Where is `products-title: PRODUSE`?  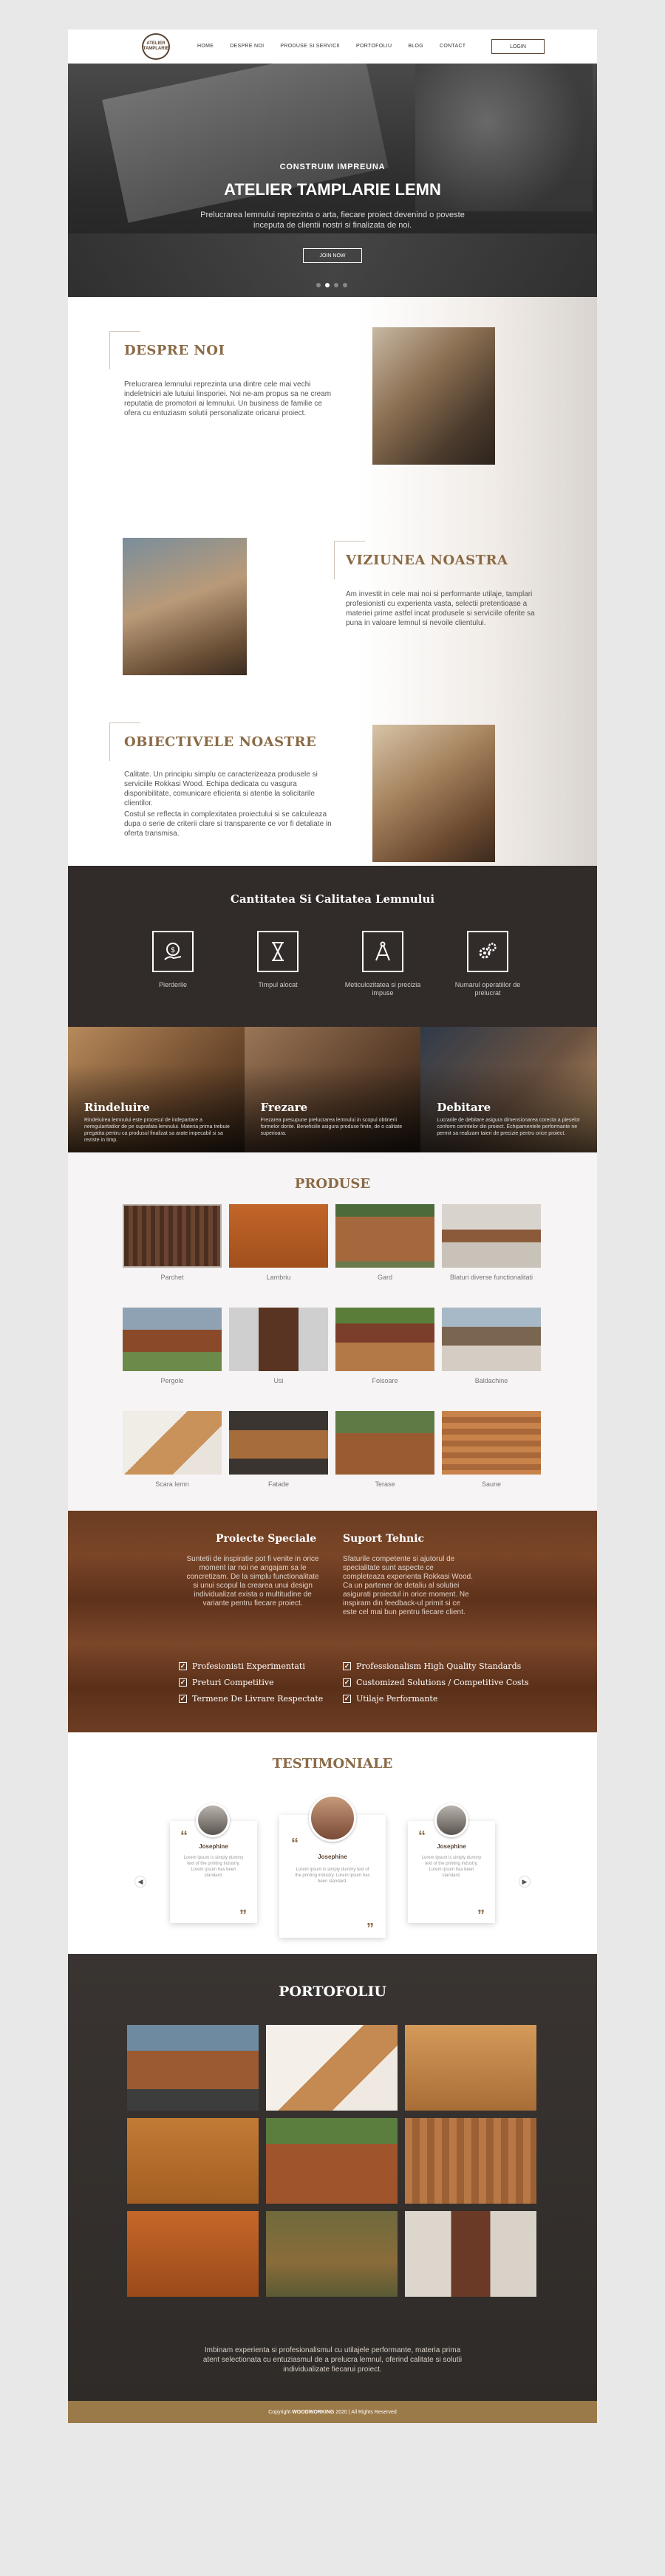
products-title: PRODUSE is located at coordinates (332, 1184).